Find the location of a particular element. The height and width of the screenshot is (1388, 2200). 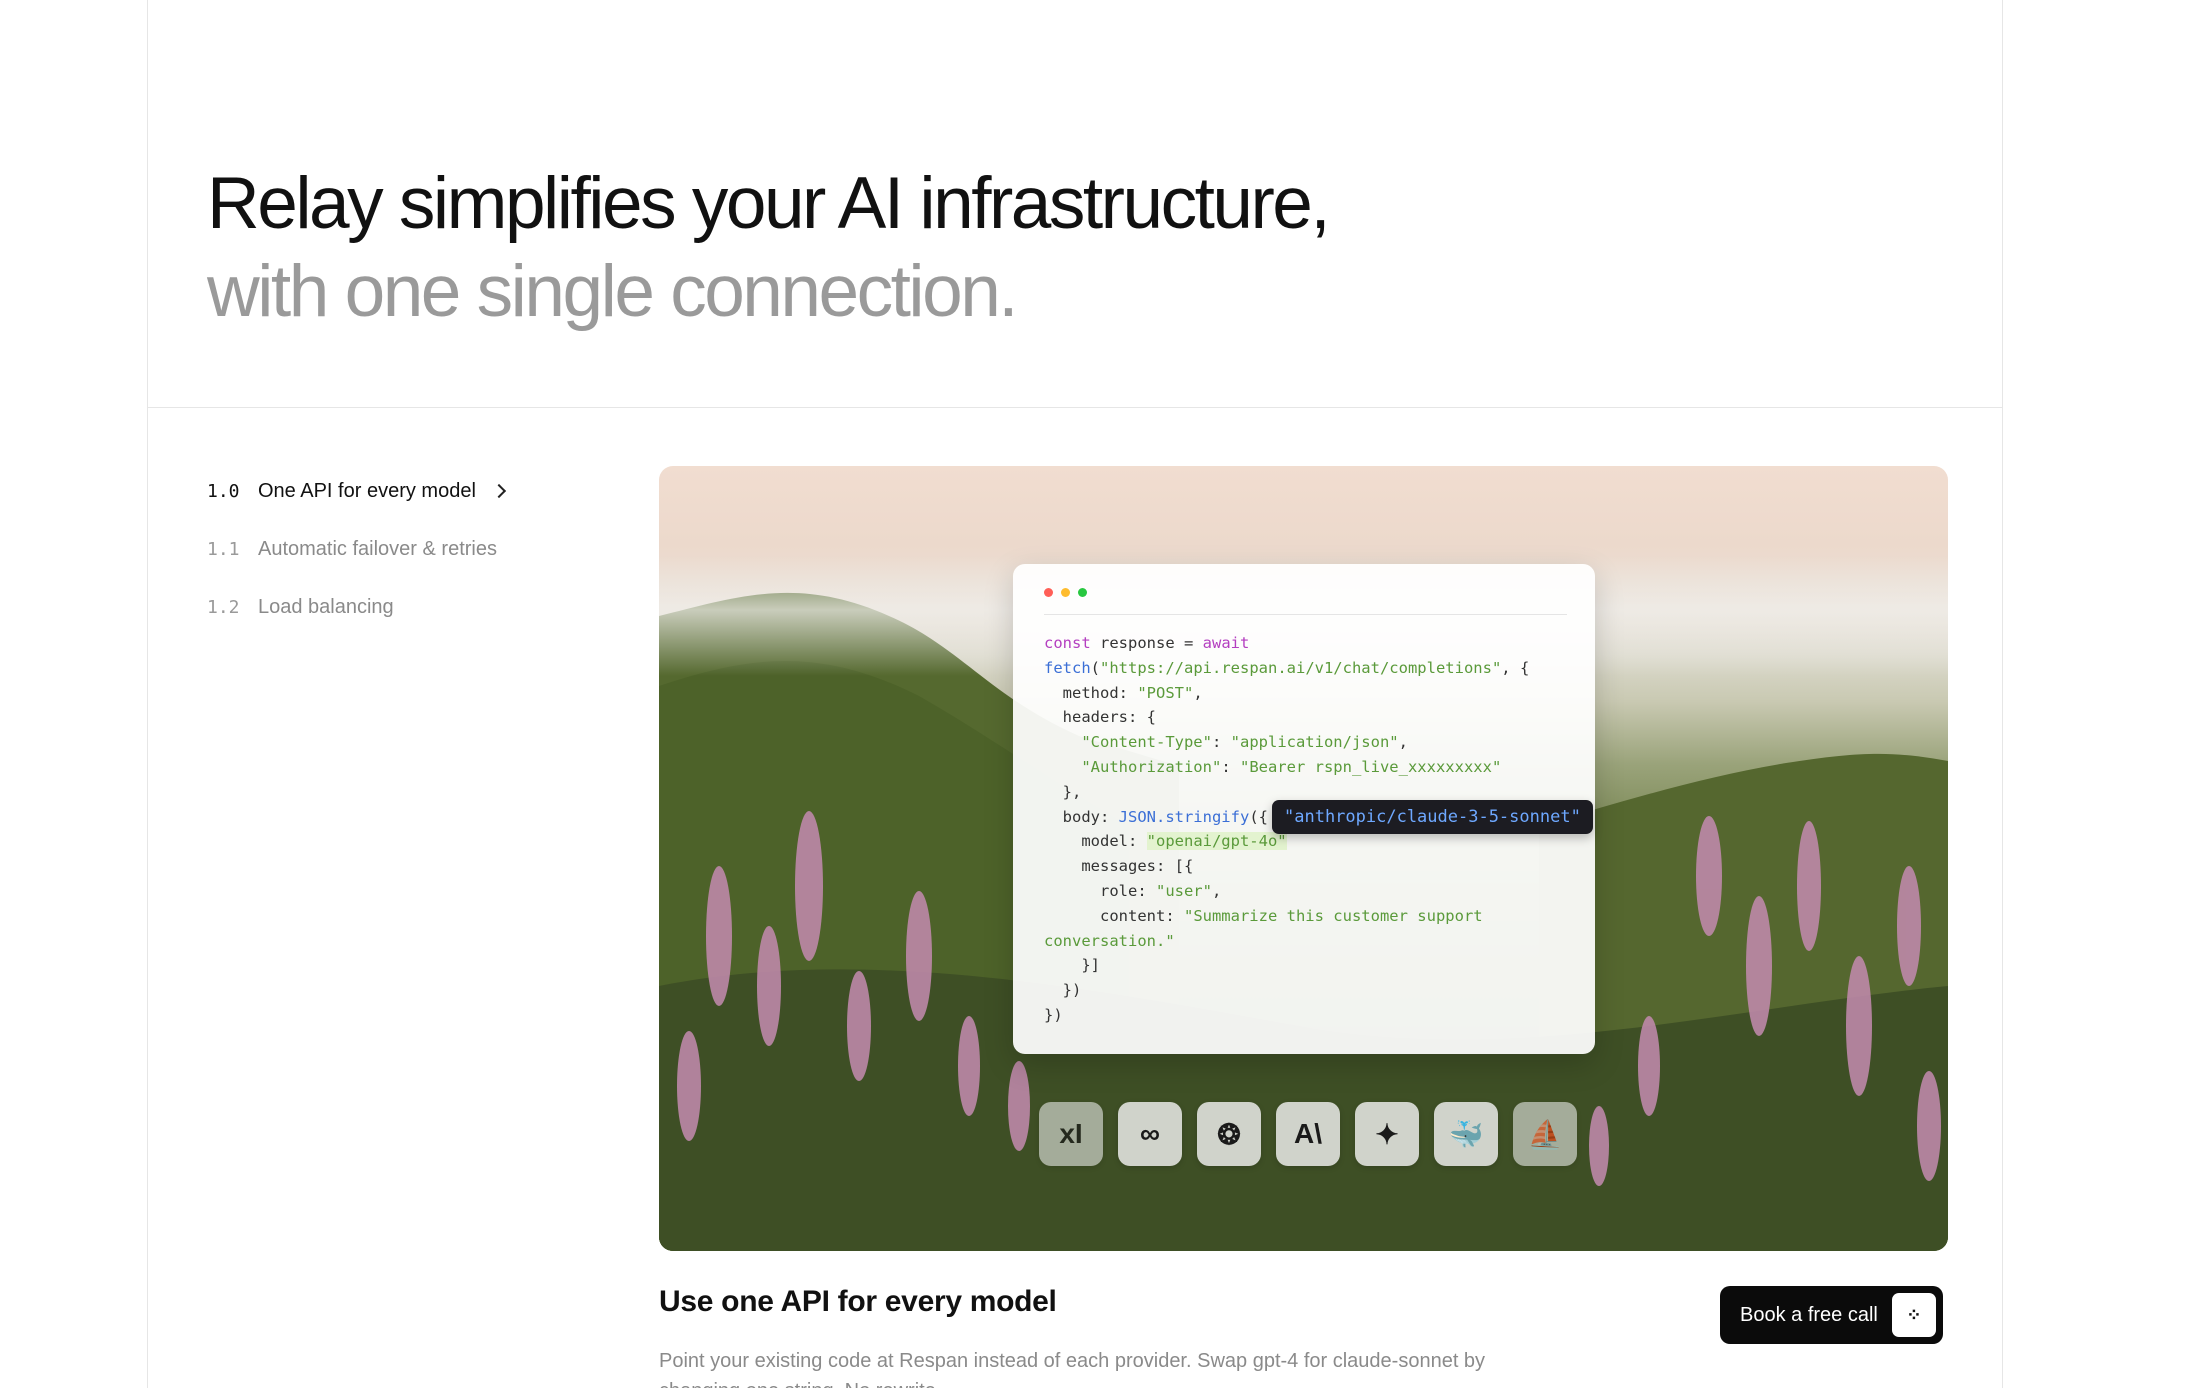

cta-label: Book a free call is located at coordinates (1809, 1314).